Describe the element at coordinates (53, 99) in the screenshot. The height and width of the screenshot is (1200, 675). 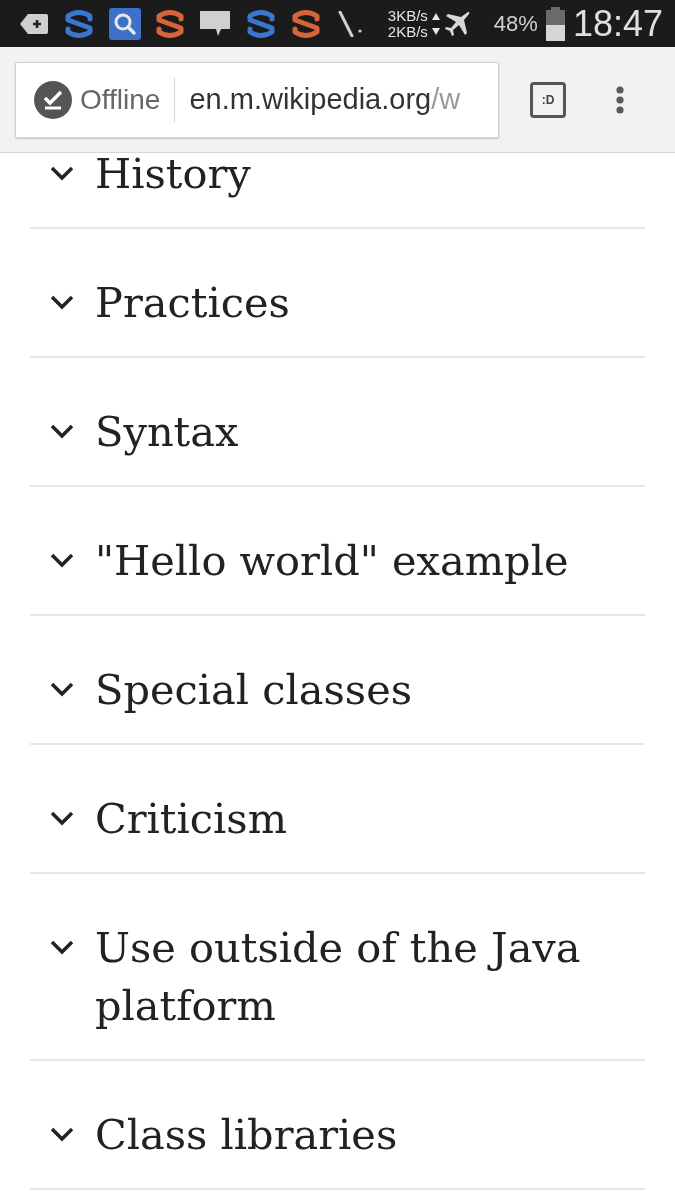
I see `offline-check-icon` at that location.